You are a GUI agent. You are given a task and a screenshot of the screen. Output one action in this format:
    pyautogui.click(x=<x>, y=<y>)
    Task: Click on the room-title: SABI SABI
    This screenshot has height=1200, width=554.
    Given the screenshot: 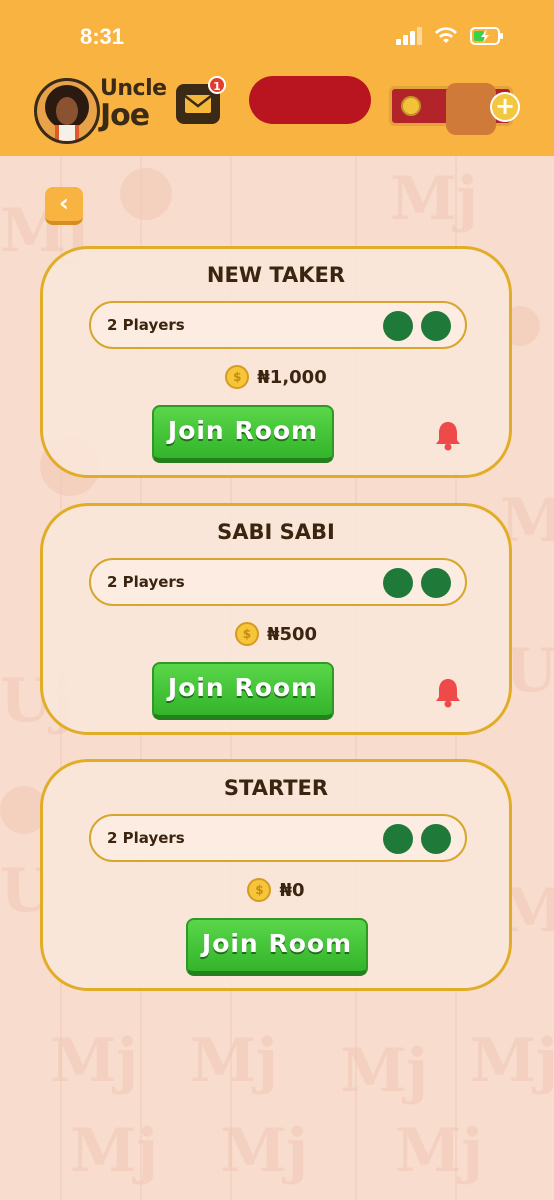 What is the action you would take?
    pyautogui.click(x=276, y=532)
    